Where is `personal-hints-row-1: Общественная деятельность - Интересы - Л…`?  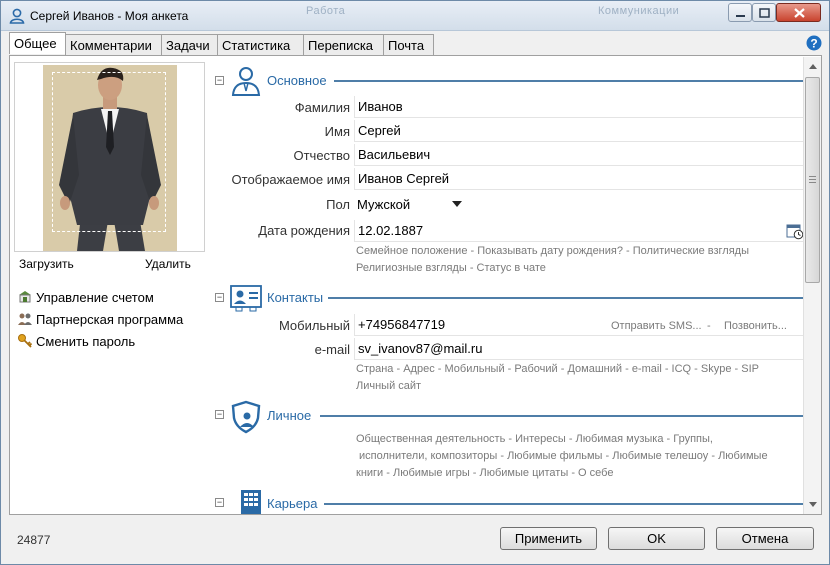 personal-hints-row-1: Общественная деятельность - Интересы - Л… is located at coordinates (534, 439).